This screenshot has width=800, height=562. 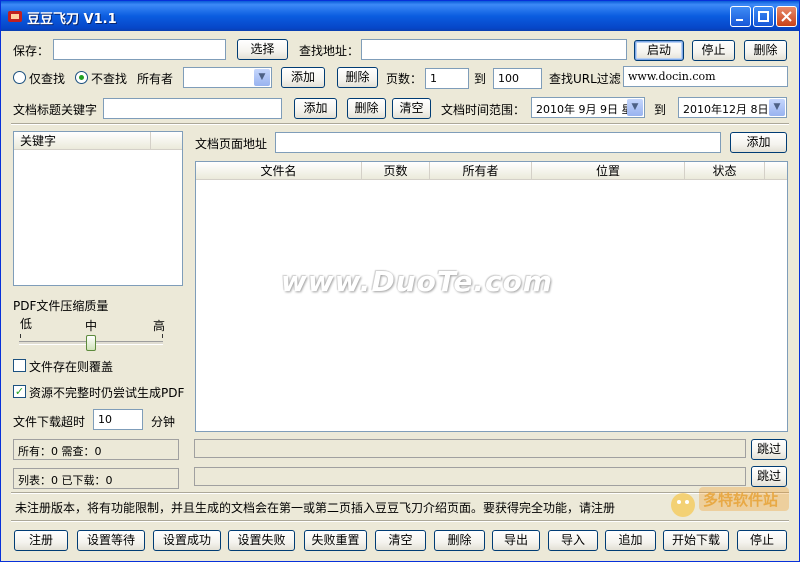 What do you see at coordinates (107, 393) in the screenshot?
I see `try-pdf-label: 资源不完整时仍尝试生成PDF` at bounding box center [107, 393].